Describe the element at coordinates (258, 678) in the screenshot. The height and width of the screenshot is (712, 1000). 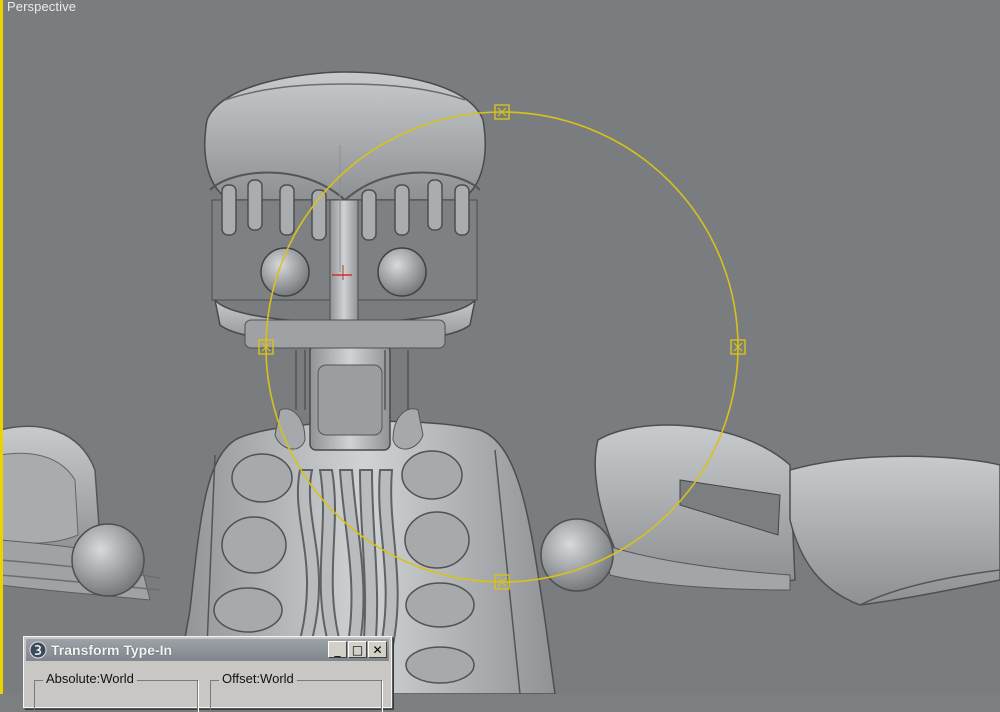
I see `offset-world-label: Offset:World` at that location.